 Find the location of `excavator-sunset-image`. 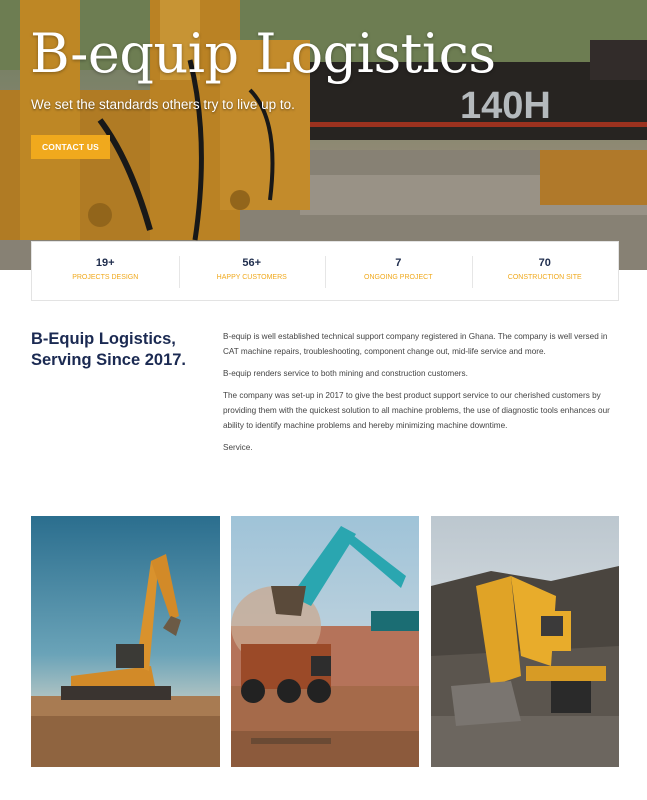

excavator-sunset-image is located at coordinates (125, 641).